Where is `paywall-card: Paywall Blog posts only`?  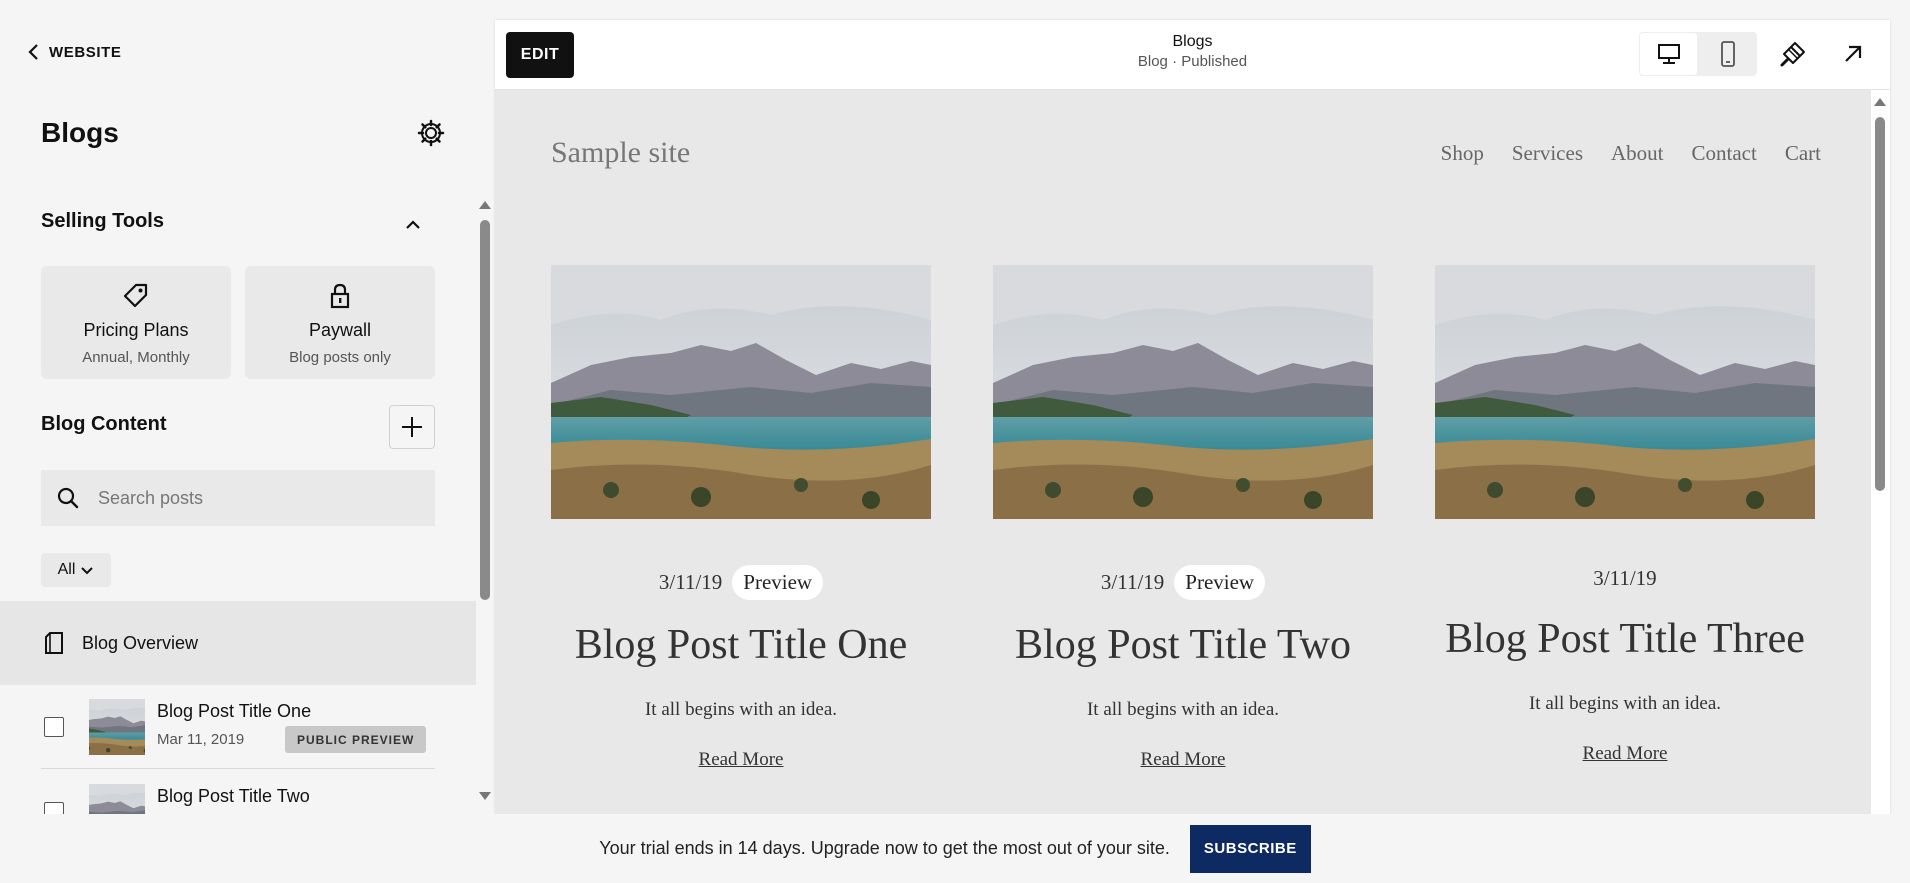 paywall-card: Paywall Blog posts only is located at coordinates (340, 322).